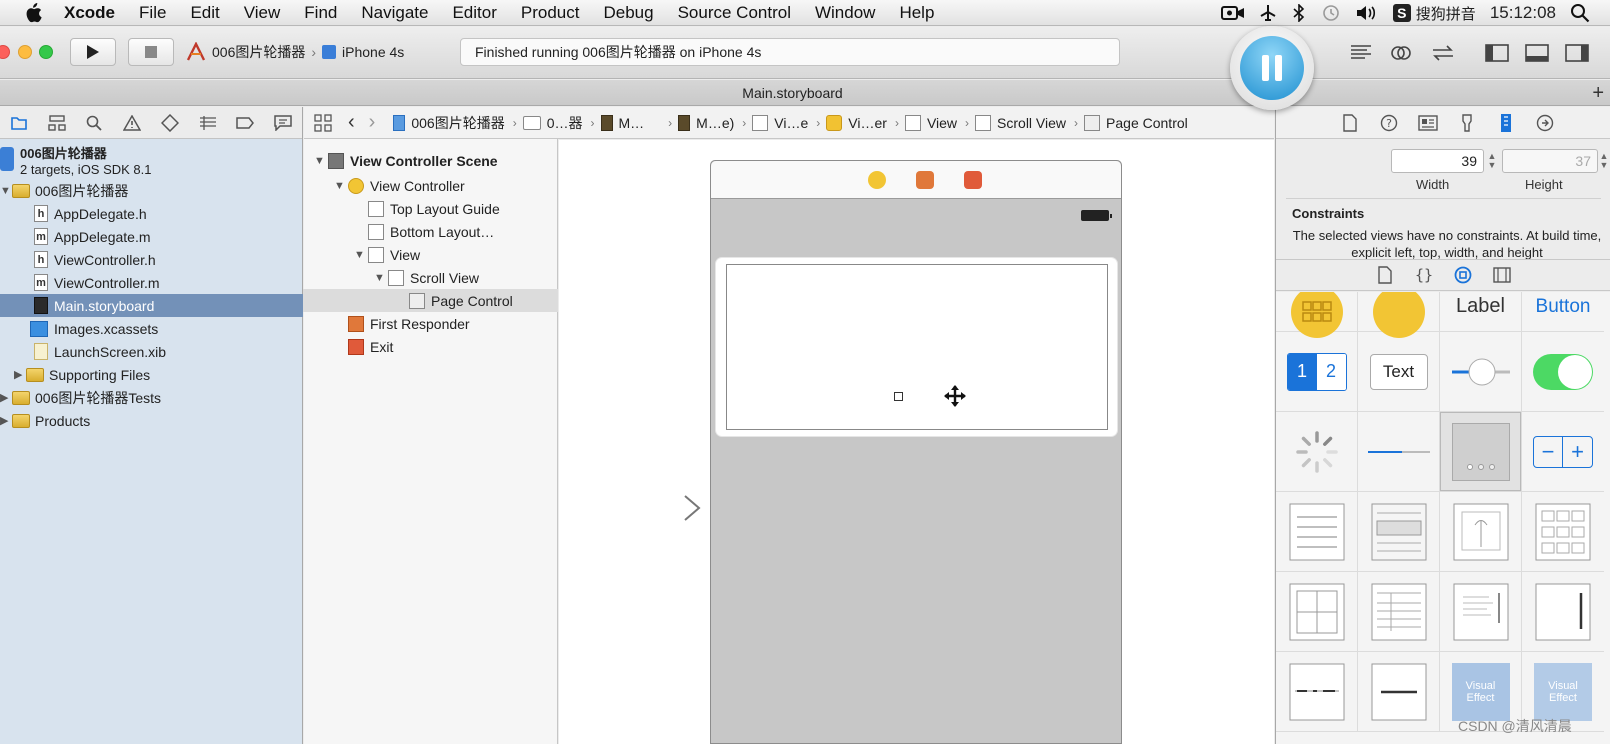 Image resolution: width=1610 pixels, height=744 pixels. I want to click on library-item-text-view, so click(1481, 612).